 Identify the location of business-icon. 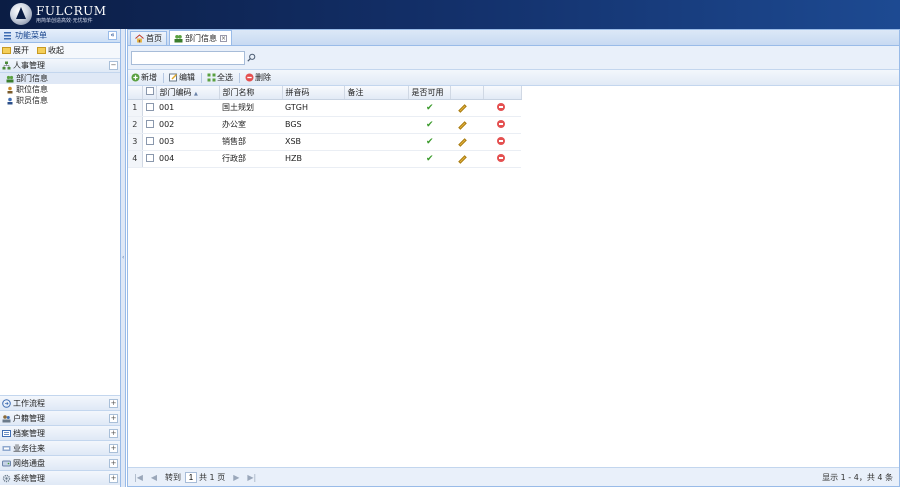
(6, 448).